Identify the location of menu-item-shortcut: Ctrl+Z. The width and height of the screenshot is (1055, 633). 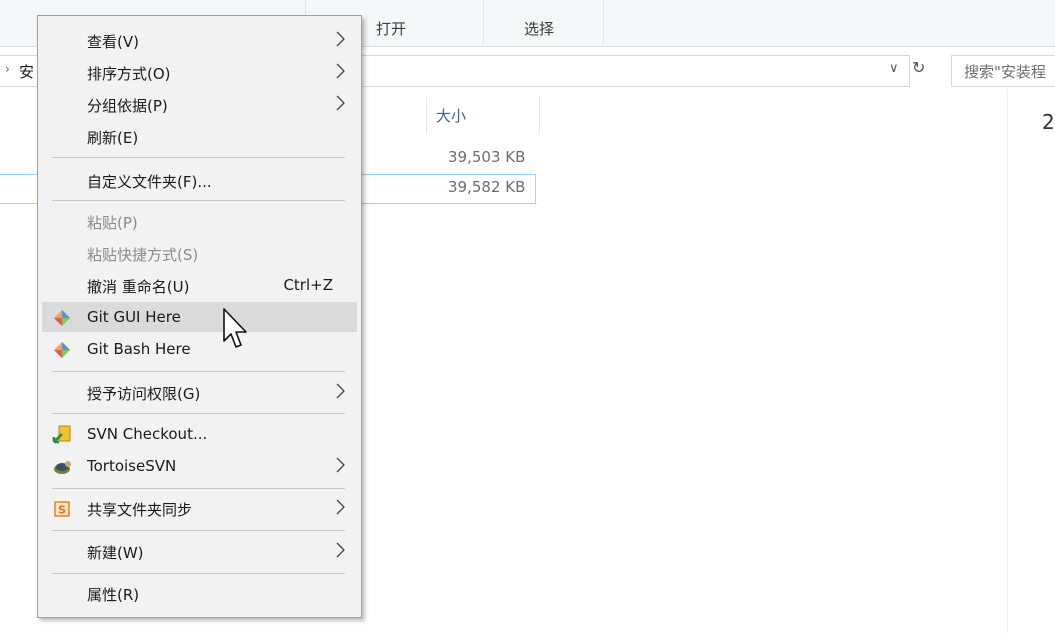
(308, 285).